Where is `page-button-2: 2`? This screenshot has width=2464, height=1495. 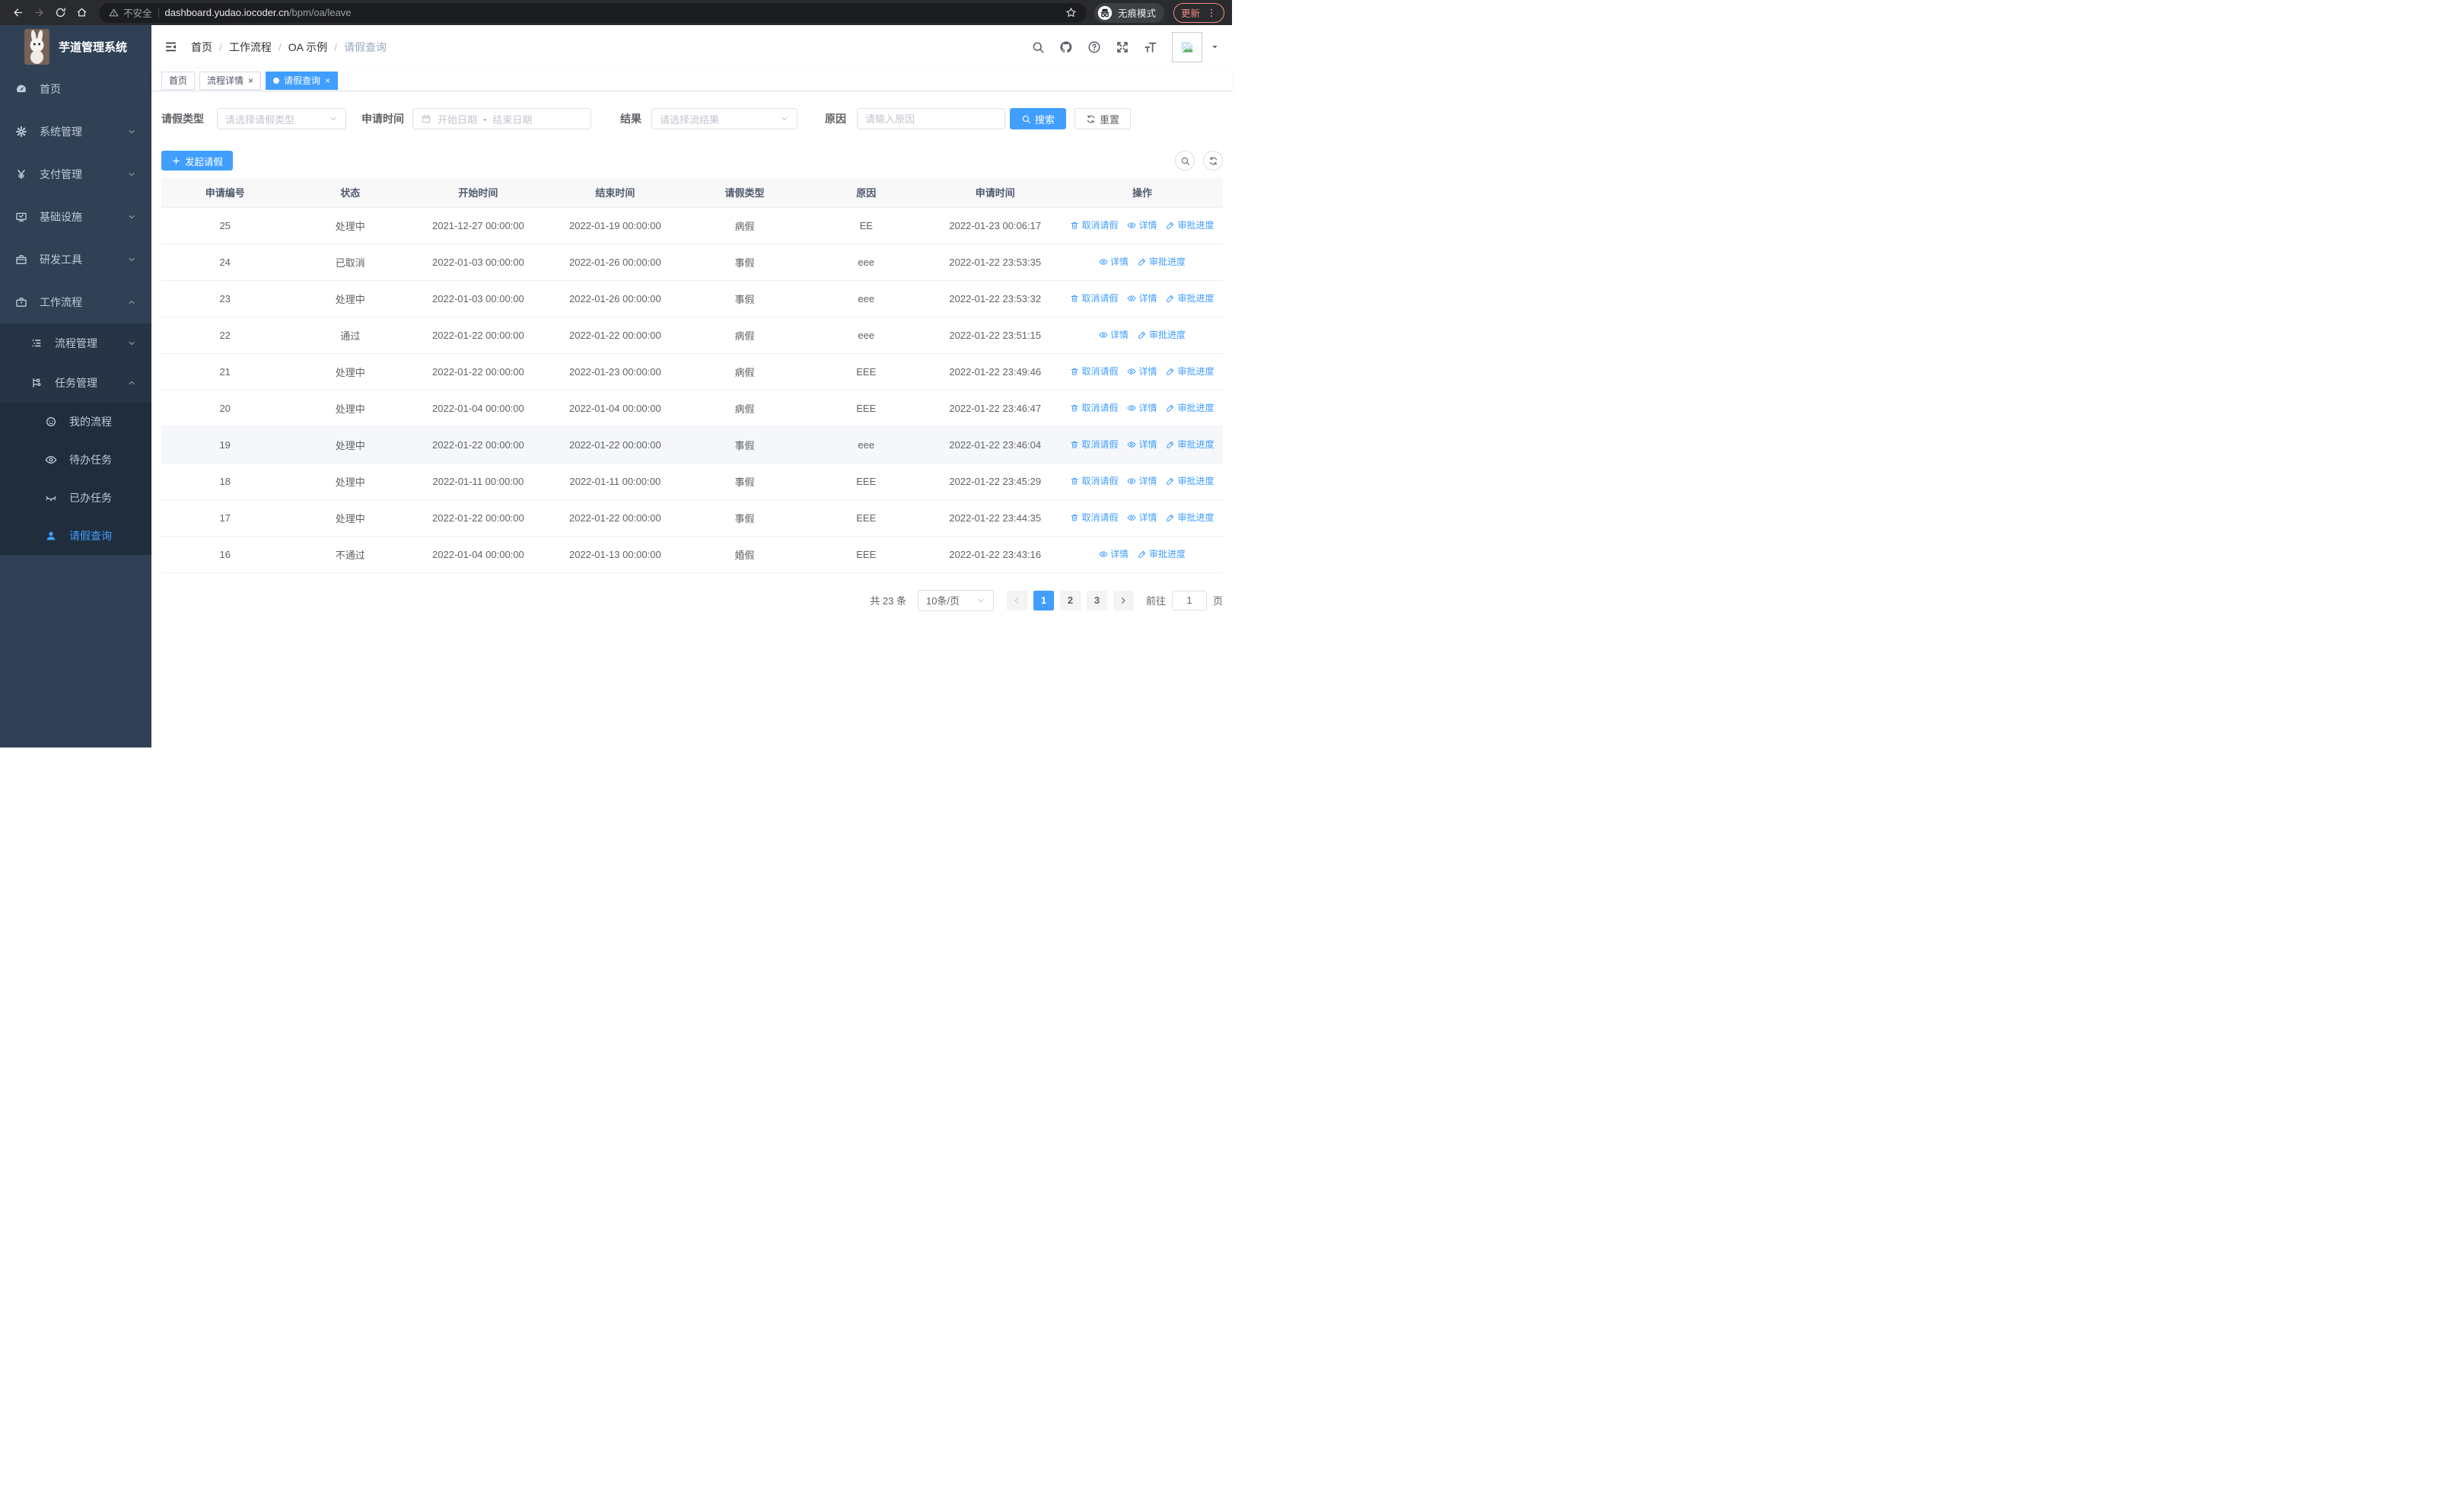
page-button-2: 2 is located at coordinates (1070, 600).